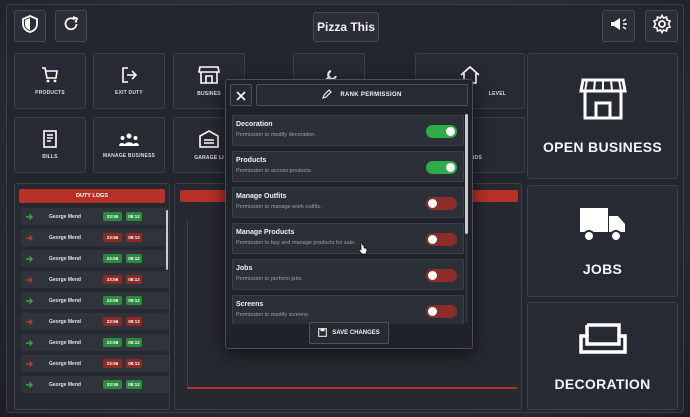 The width and height of the screenshot is (690, 417). What do you see at coordinates (602, 269) in the screenshot?
I see `jobs-label: JOBS` at bounding box center [602, 269].